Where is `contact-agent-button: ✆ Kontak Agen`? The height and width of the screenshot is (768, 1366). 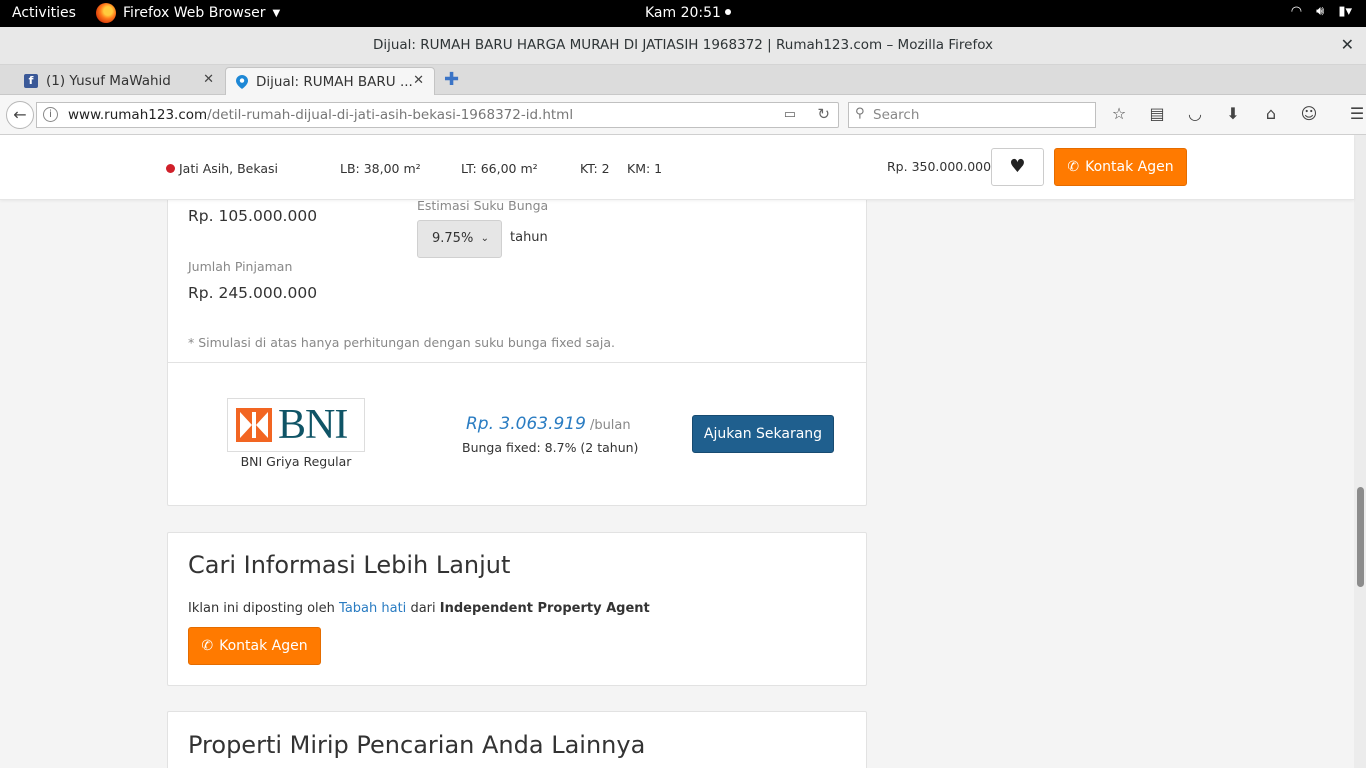 contact-agent-button: ✆ Kontak Agen is located at coordinates (1120, 167).